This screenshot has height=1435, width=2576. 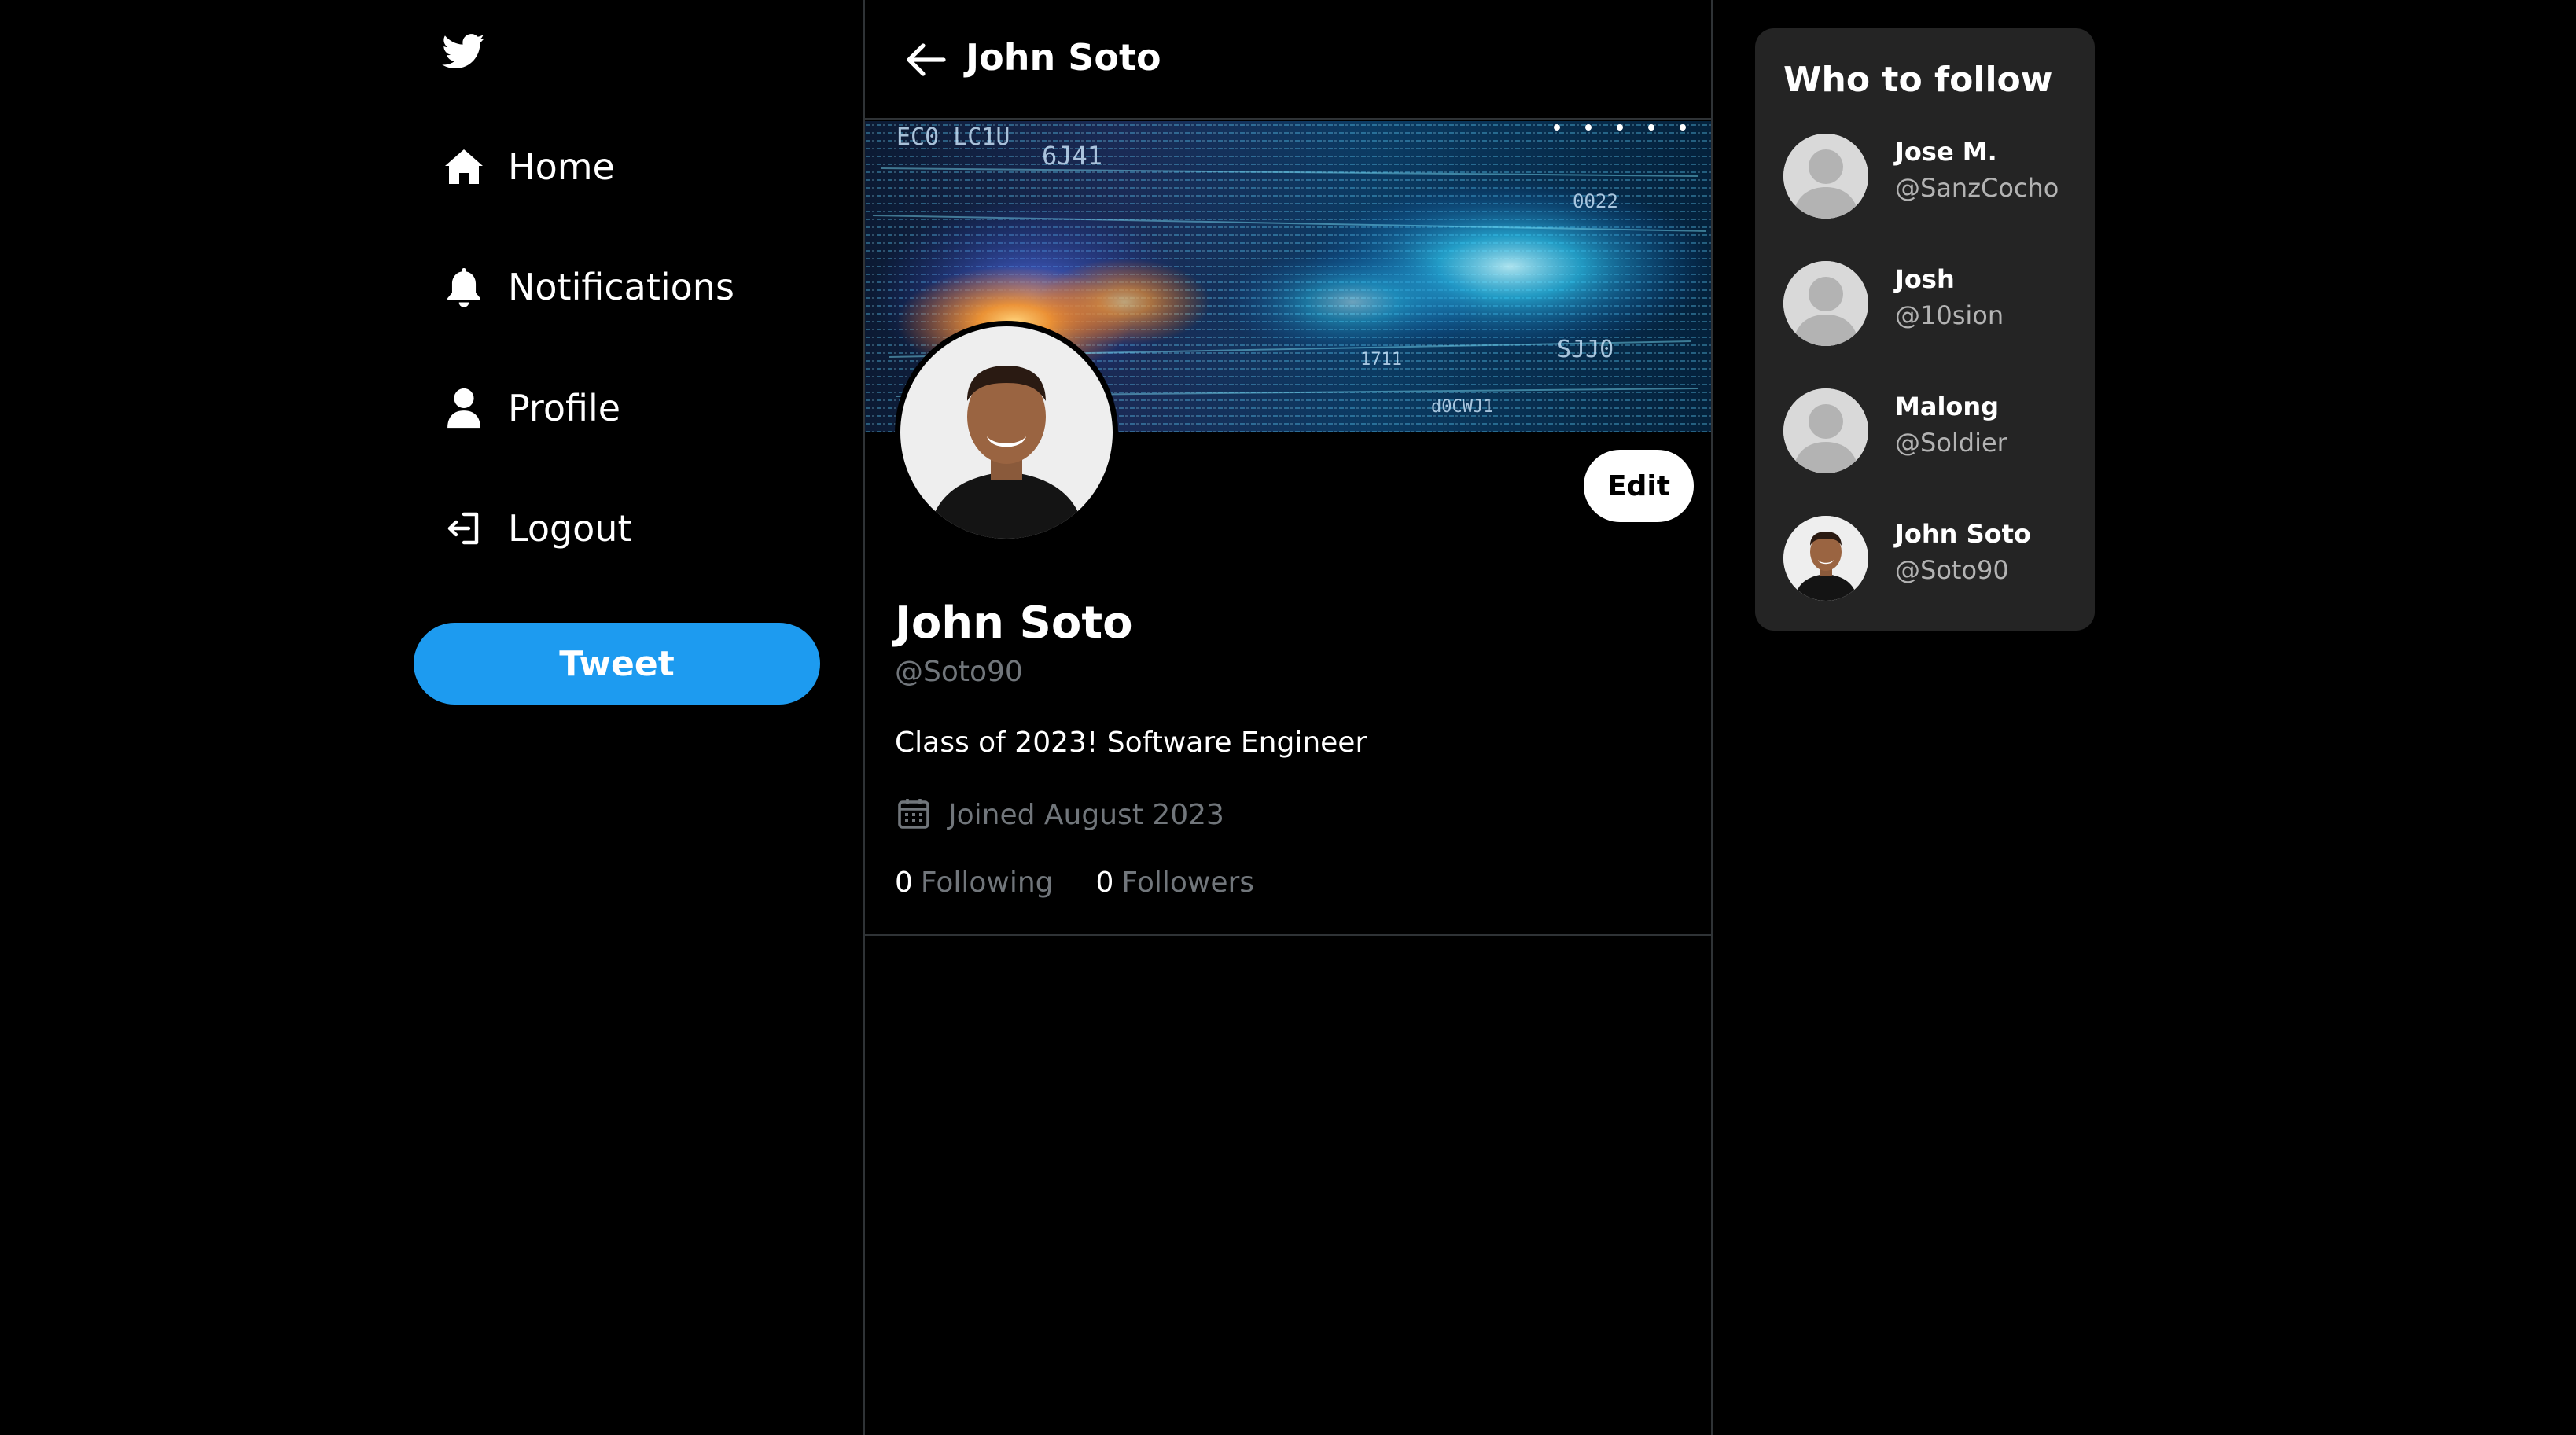 I want to click on logout-icon, so click(x=464, y=528).